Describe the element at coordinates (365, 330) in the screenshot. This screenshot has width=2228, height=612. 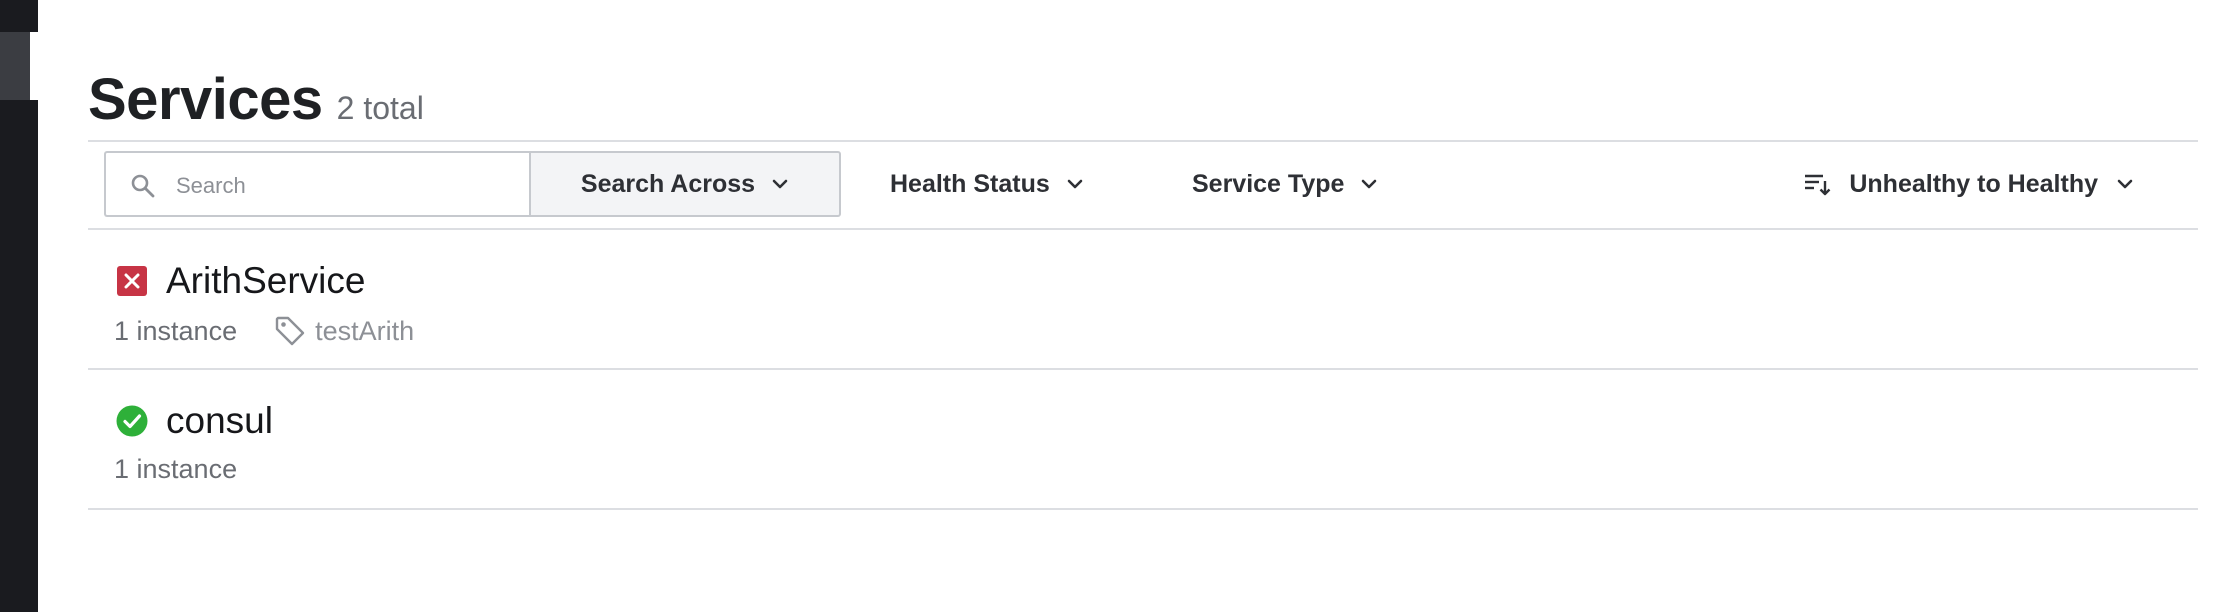
I see `tag-label: testArith` at that location.